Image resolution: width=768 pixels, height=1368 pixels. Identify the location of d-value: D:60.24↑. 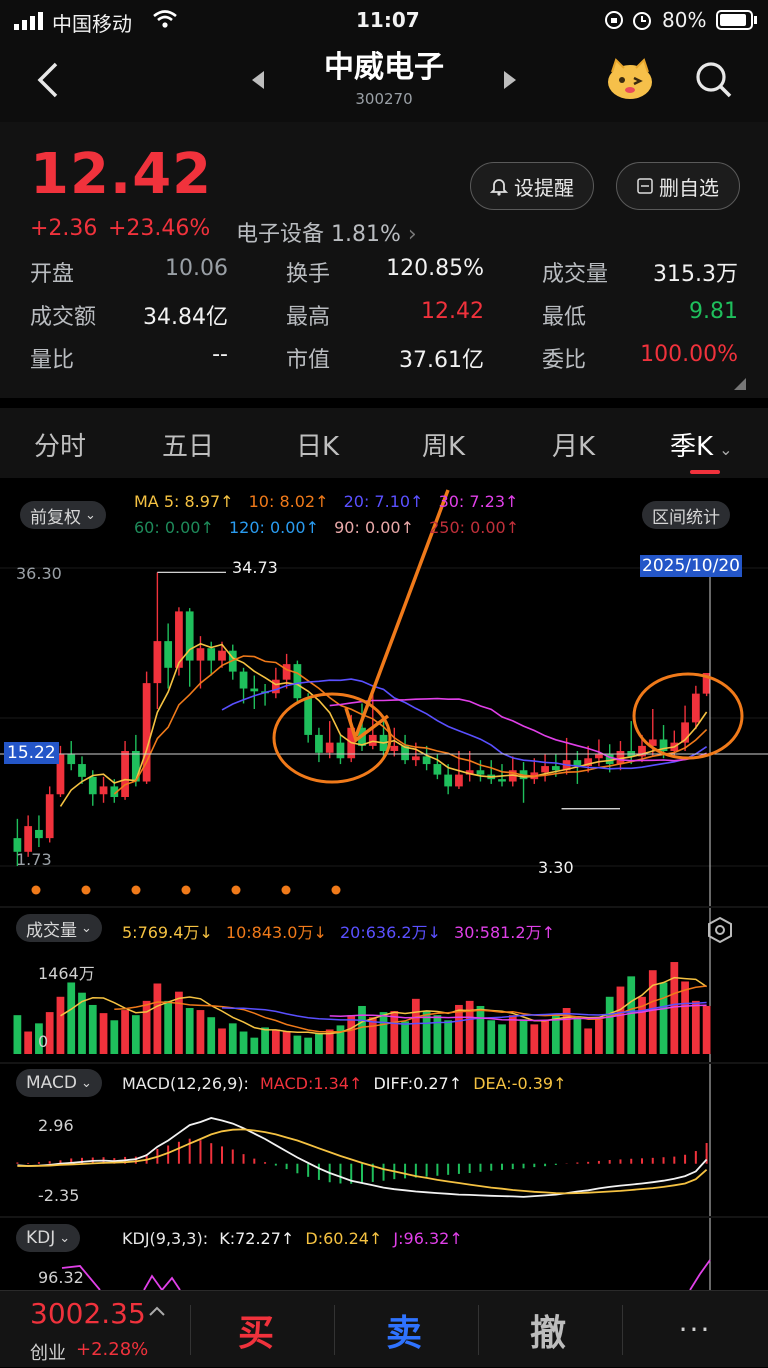
(344, 1238).